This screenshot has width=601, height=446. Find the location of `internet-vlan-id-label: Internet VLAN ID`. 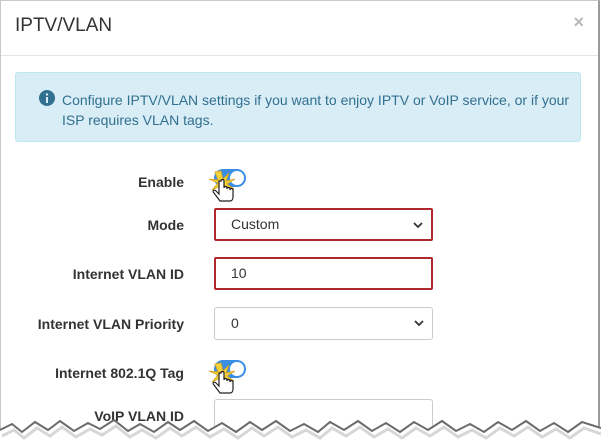

internet-vlan-id-label: Internet VLAN ID is located at coordinates (128, 274).